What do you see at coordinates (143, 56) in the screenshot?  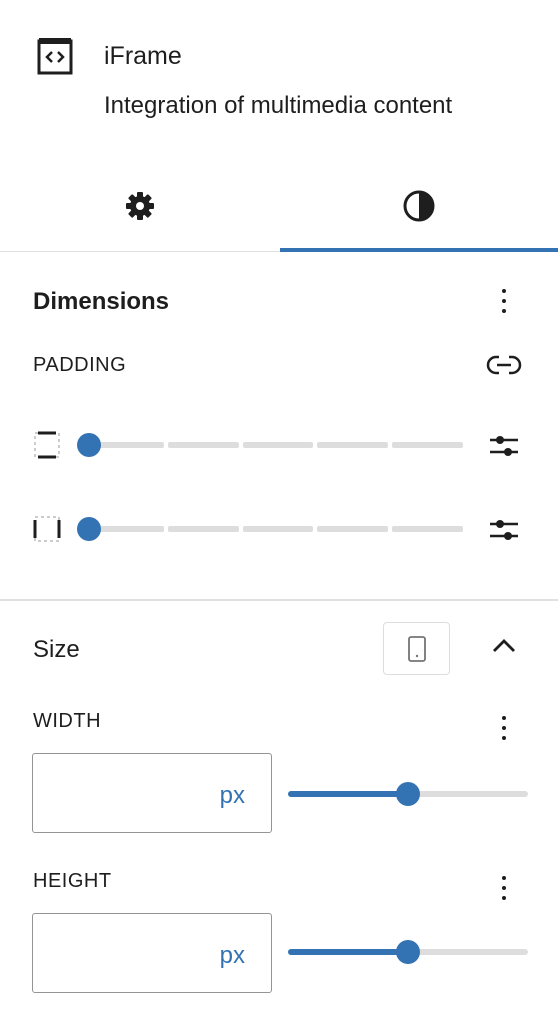 I see `block-title: iFrame` at bounding box center [143, 56].